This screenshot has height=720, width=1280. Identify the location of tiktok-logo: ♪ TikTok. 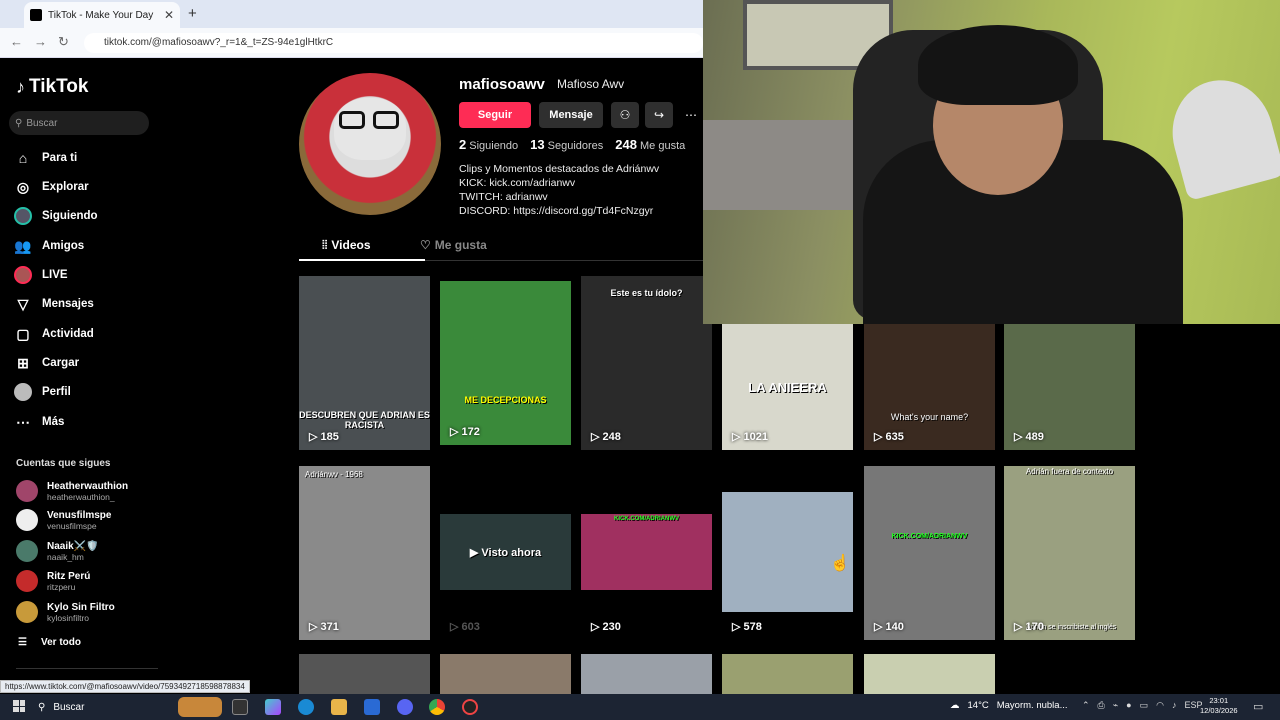
(52, 87).